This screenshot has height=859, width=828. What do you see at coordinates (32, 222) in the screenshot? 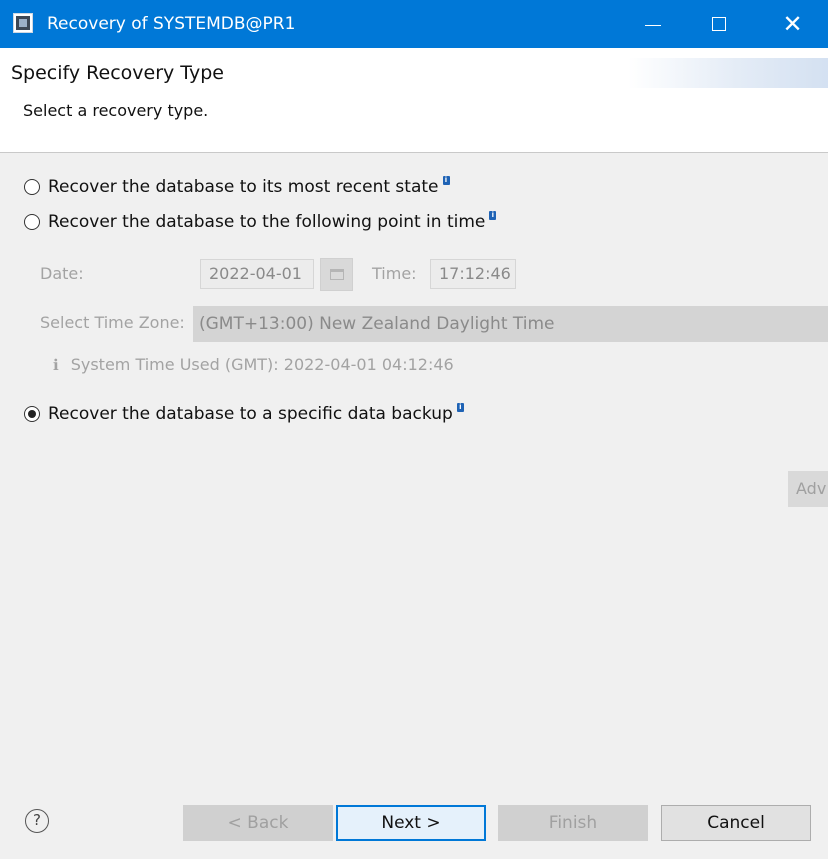
I see `radio-point-in-time` at bounding box center [32, 222].